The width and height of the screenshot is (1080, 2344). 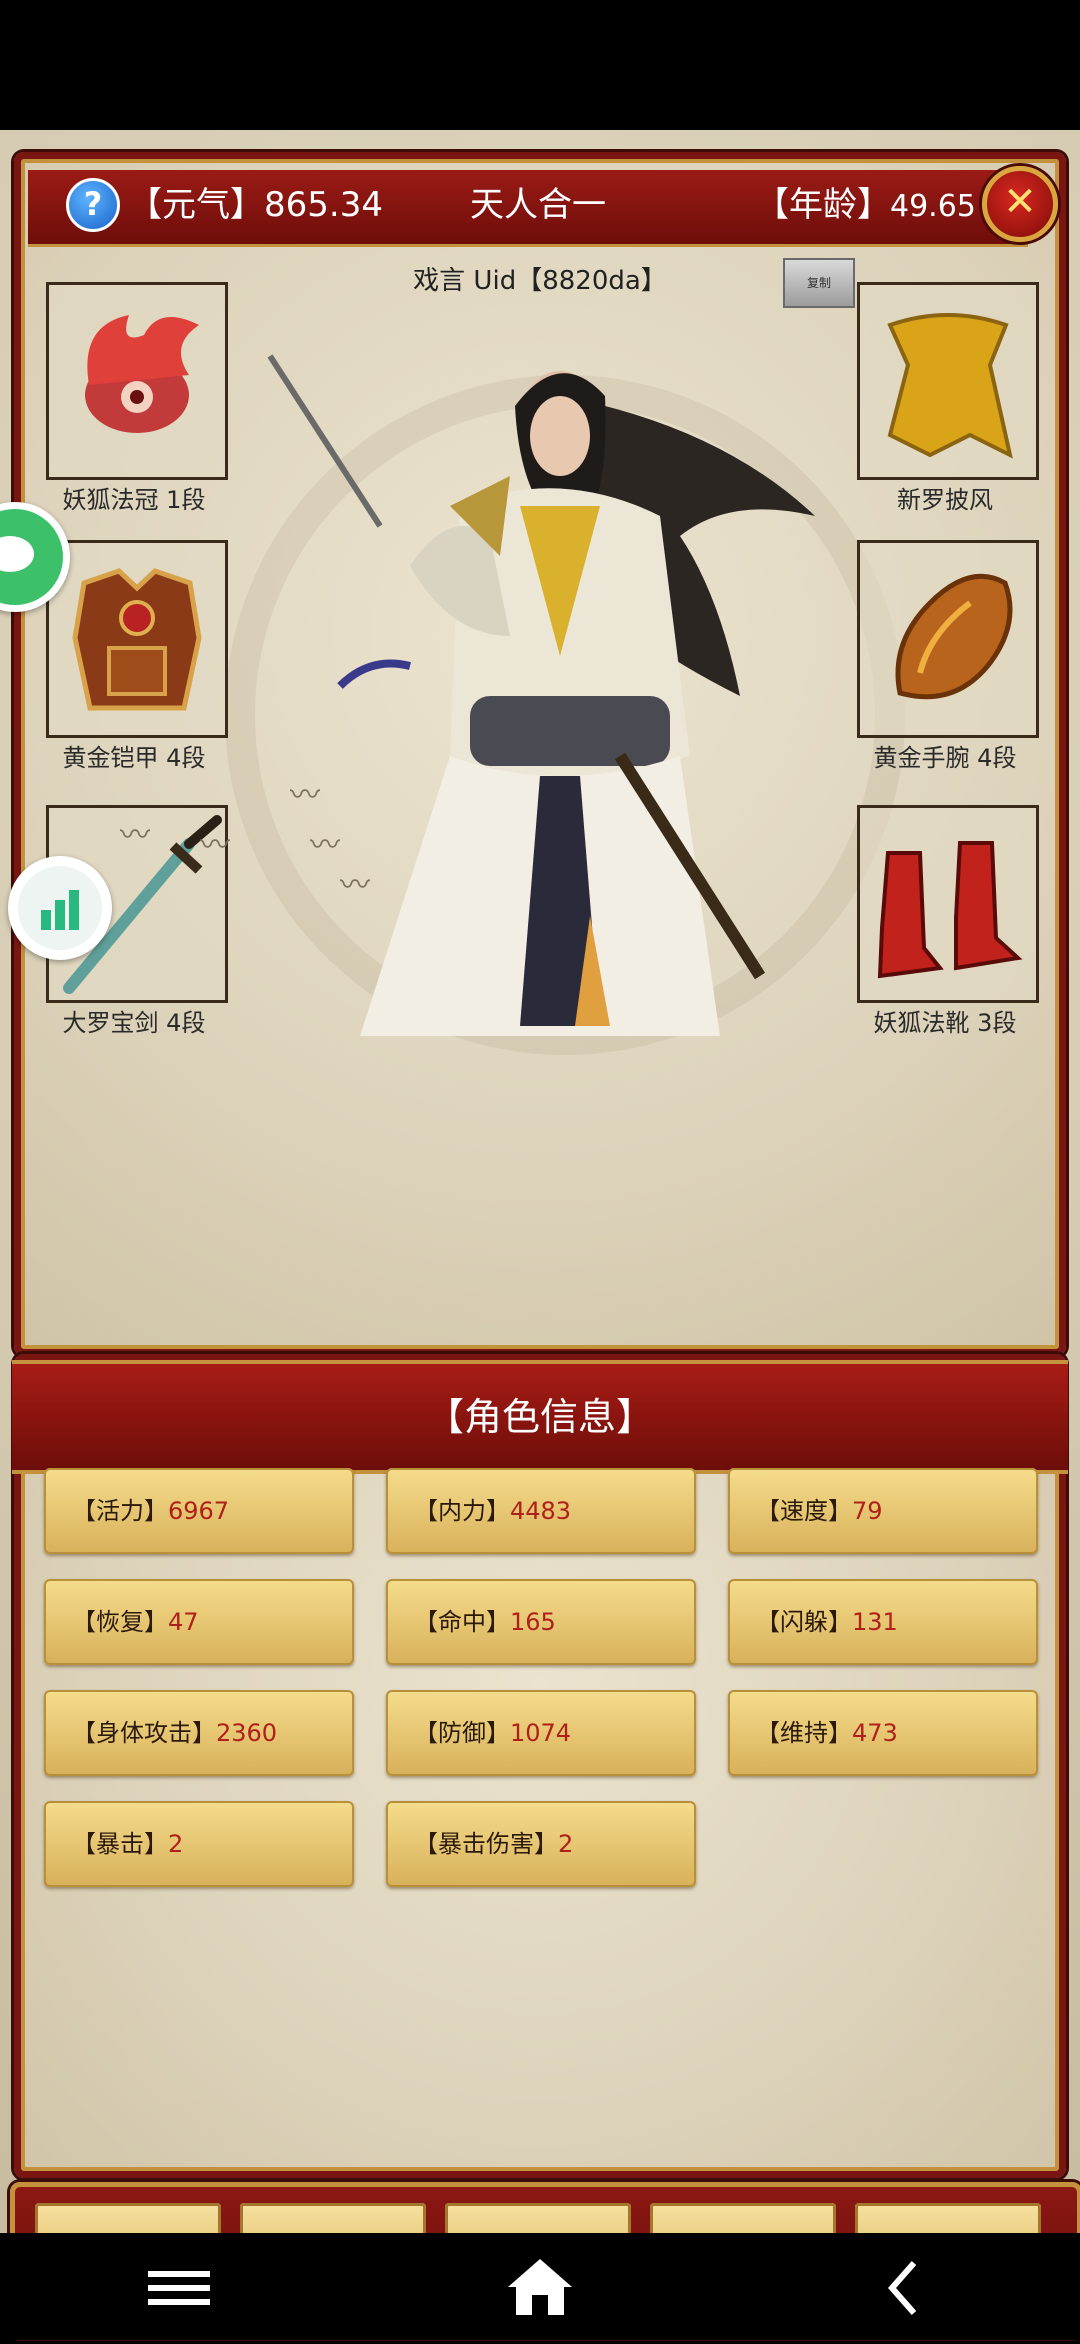 I want to click on stat-label: 【命中】, so click(x=462, y=1622).